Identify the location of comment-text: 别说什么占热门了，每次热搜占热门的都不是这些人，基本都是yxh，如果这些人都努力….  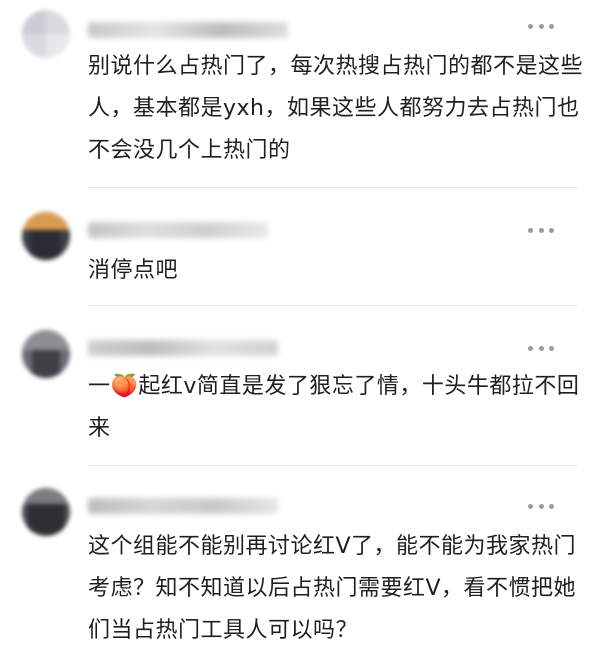
(336, 108).